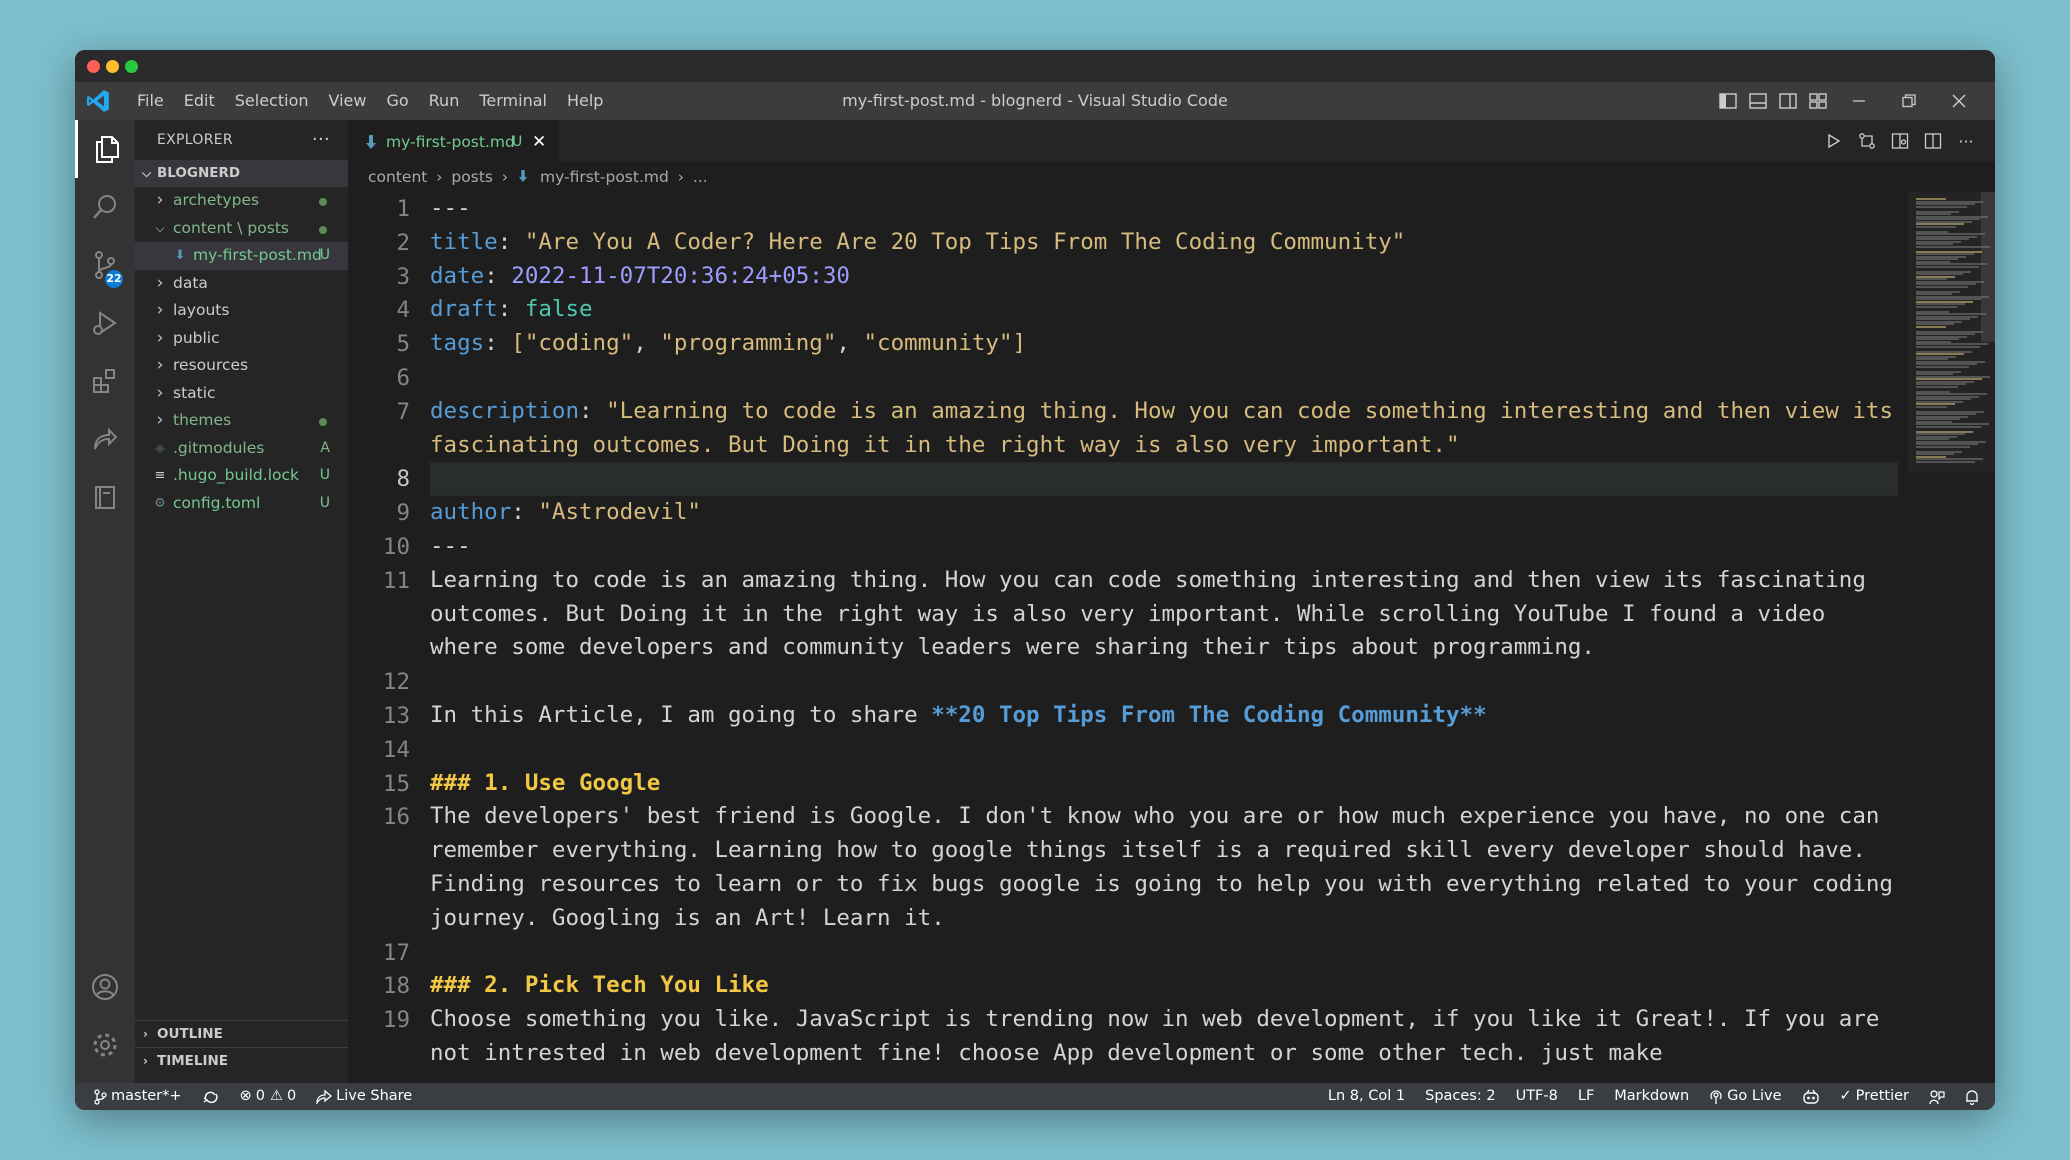 The height and width of the screenshot is (1160, 2070). Describe the element at coordinates (1651, 1096) in the screenshot. I see `language-mode: Markdown` at that location.